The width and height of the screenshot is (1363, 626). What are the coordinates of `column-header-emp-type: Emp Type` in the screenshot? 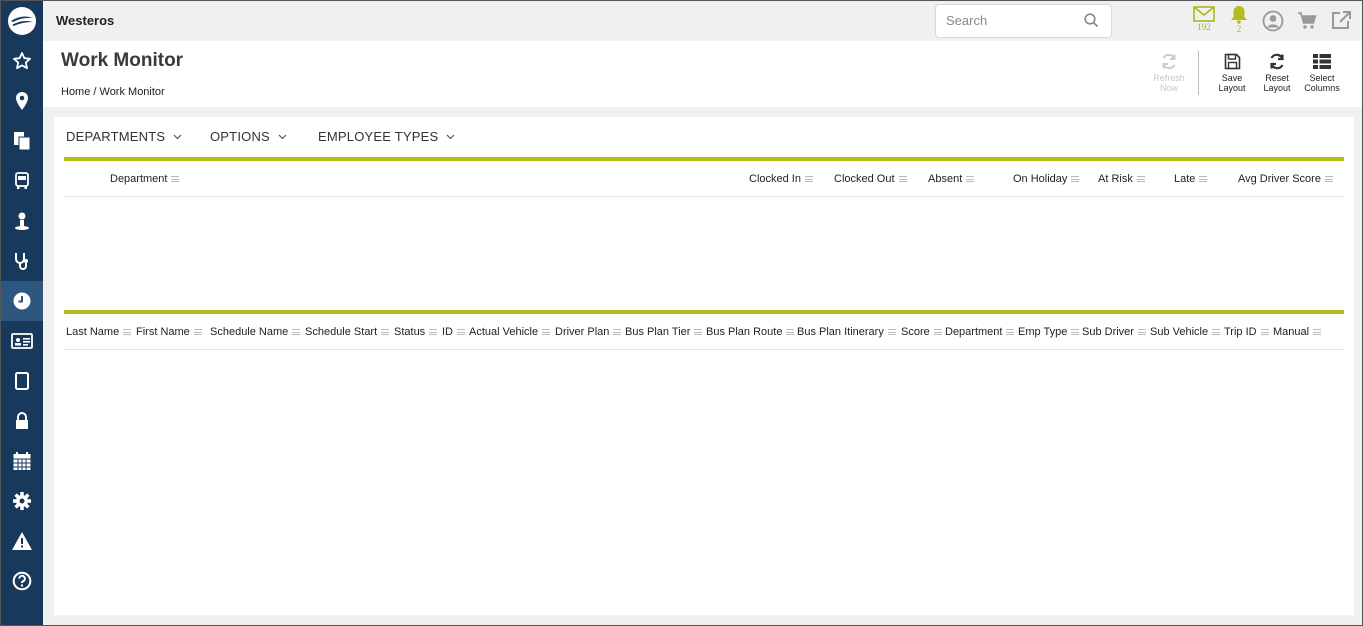 It's located at (1049, 332).